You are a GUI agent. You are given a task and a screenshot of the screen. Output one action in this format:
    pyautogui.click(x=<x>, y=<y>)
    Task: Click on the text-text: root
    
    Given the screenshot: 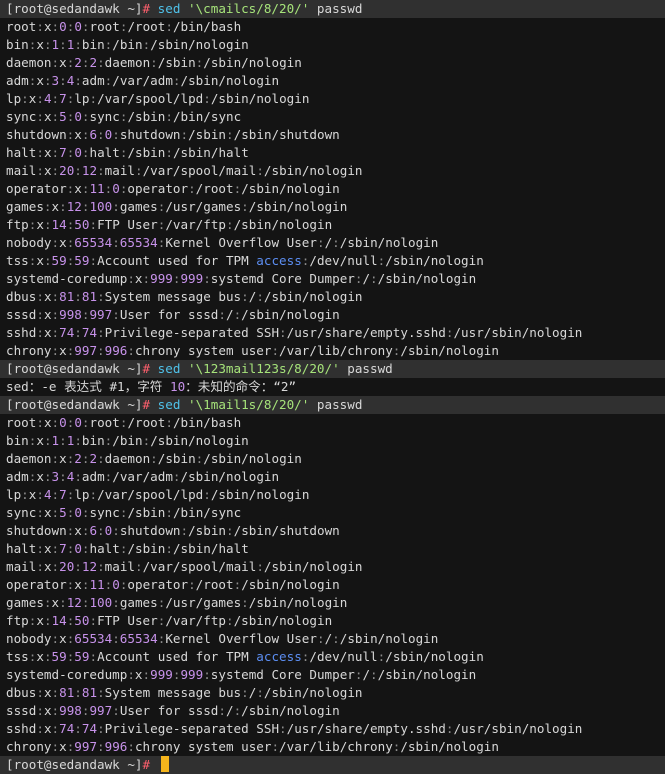 What is the action you would take?
    pyautogui.click(x=21, y=26)
    